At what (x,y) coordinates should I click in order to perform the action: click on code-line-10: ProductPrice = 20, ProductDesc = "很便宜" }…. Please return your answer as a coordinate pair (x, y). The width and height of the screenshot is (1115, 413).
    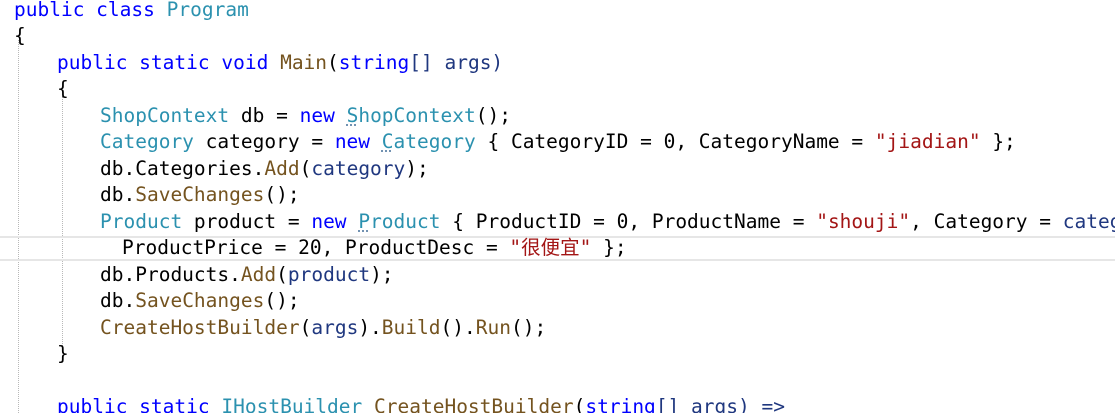
    Looking at the image, I should click on (374, 248).